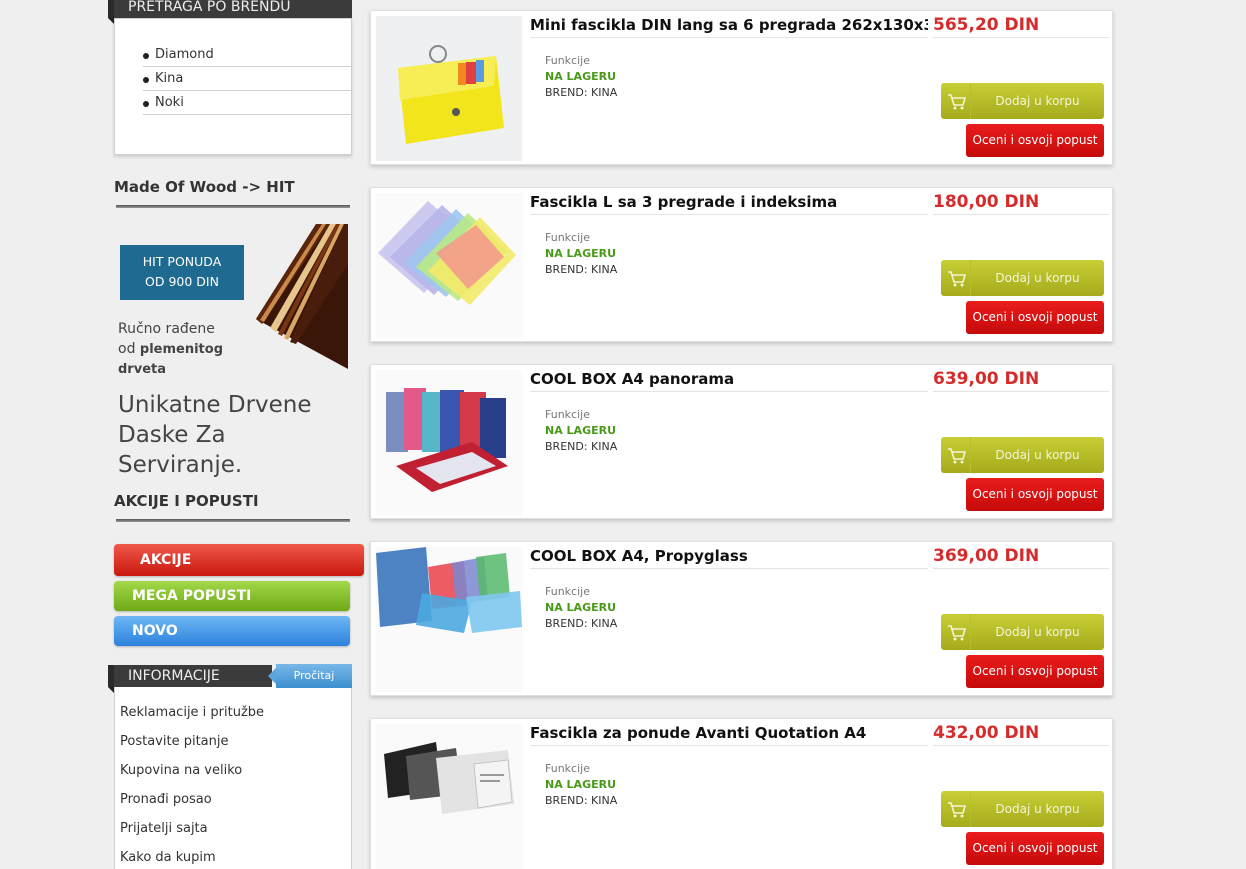 The height and width of the screenshot is (869, 1246). What do you see at coordinates (235, 772) in the screenshot?
I see `info-link: Kupovina na veliko` at bounding box center [235, 772].